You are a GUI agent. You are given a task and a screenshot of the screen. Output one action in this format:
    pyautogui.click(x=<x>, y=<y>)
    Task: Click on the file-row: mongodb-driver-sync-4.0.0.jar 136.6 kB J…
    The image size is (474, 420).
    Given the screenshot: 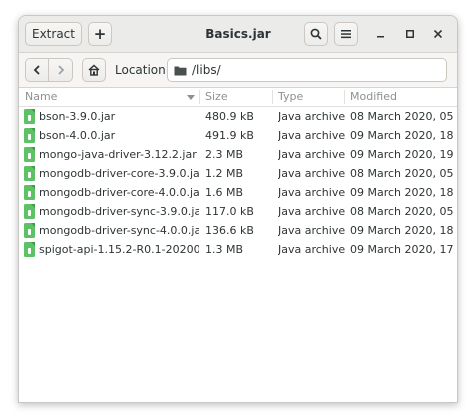 What is the action you would take?
    pyautogui.click(x=238, y=230)
    